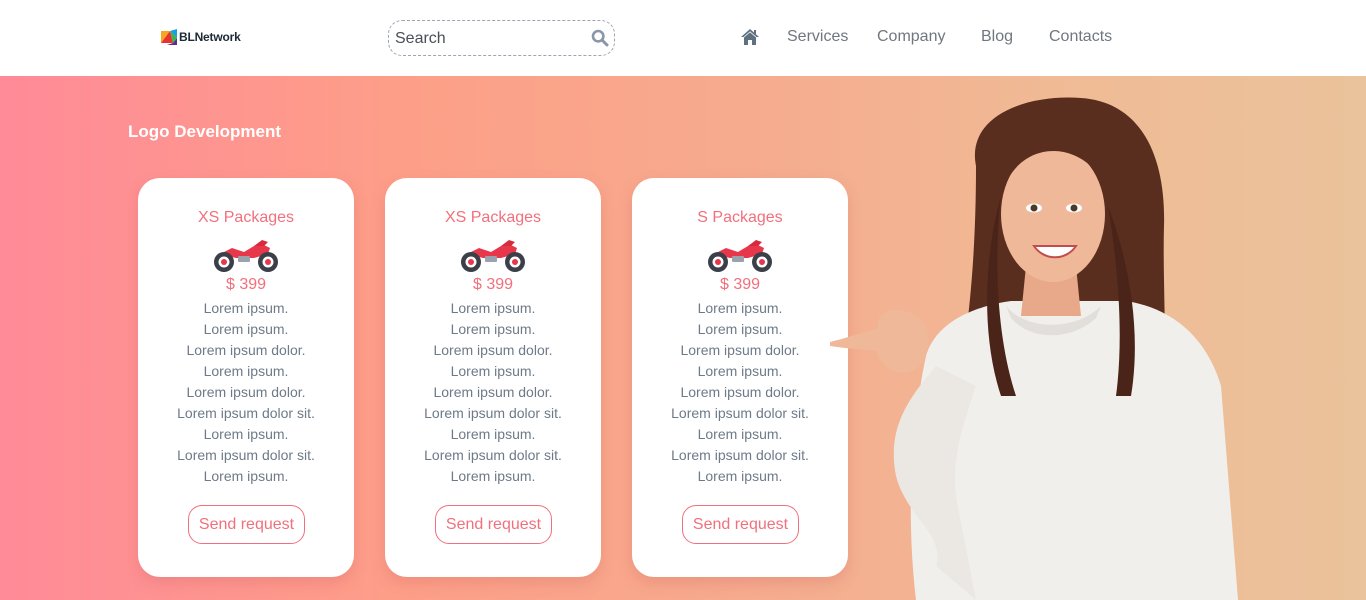 The width and height of the screenshot is (1366, 600). I want to click on nav-services: Services, so click(817, 37).